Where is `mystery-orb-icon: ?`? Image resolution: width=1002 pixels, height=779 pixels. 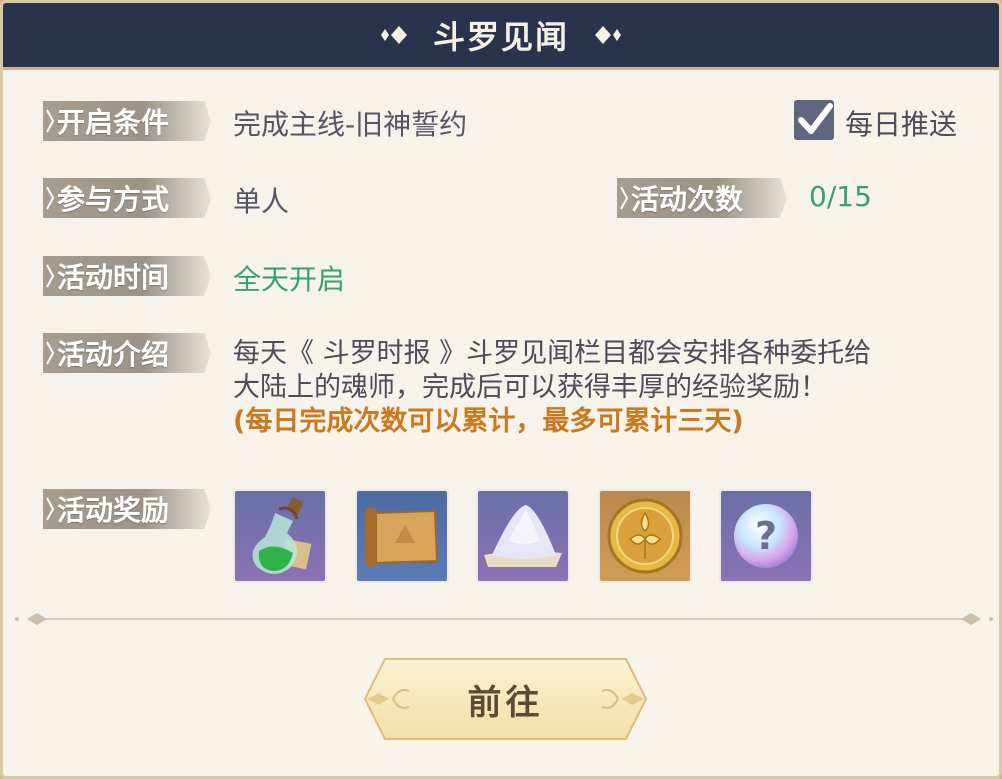 mystery-orb-icon: ? is located at coordinates (766, 536).